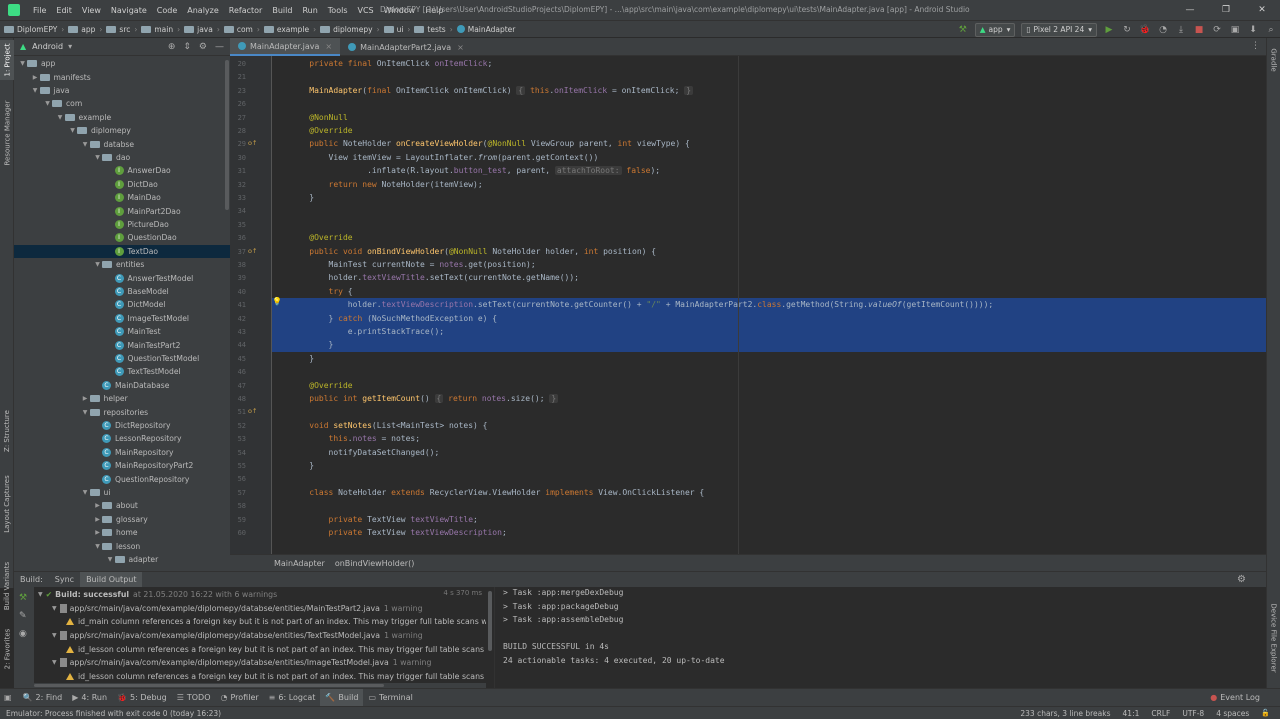 Image resolution: width=1280 pixels, height=719 pixels. I want to click on tree-item: ▶ manifests, so click(122, 76).